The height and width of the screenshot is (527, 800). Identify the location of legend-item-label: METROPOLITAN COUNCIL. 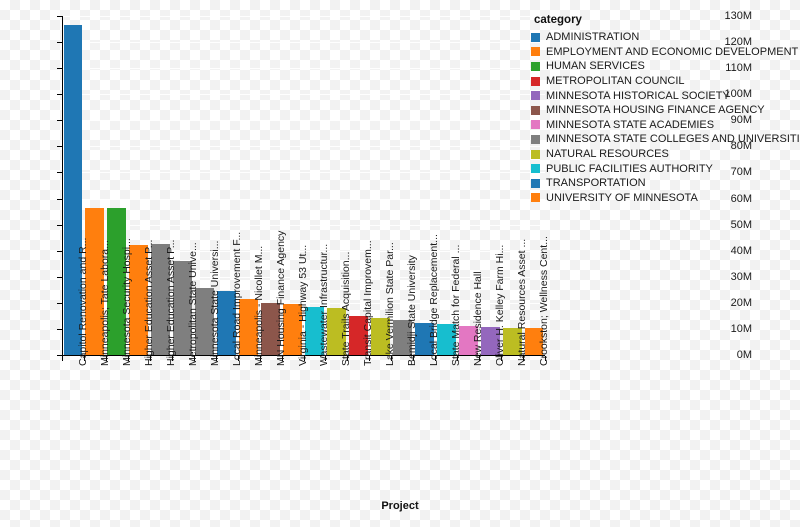
(615, 81).